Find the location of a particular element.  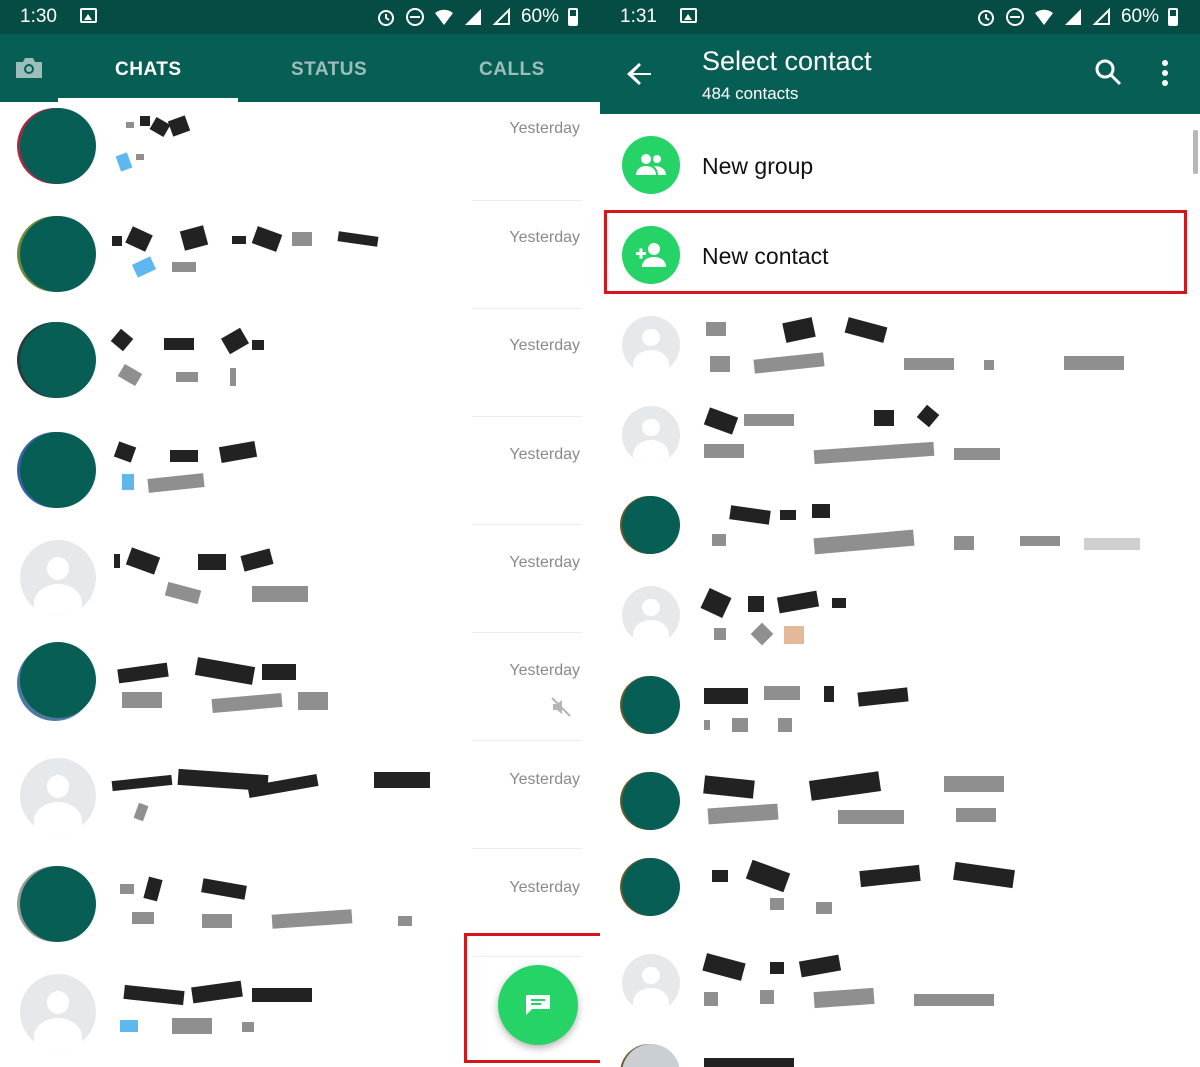

more-vert-icon is located at coordinates (1165, 74).